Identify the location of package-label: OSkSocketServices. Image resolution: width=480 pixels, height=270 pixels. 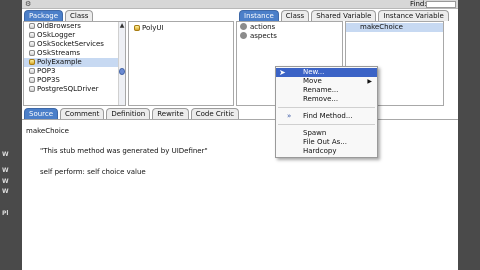
(70, 44).